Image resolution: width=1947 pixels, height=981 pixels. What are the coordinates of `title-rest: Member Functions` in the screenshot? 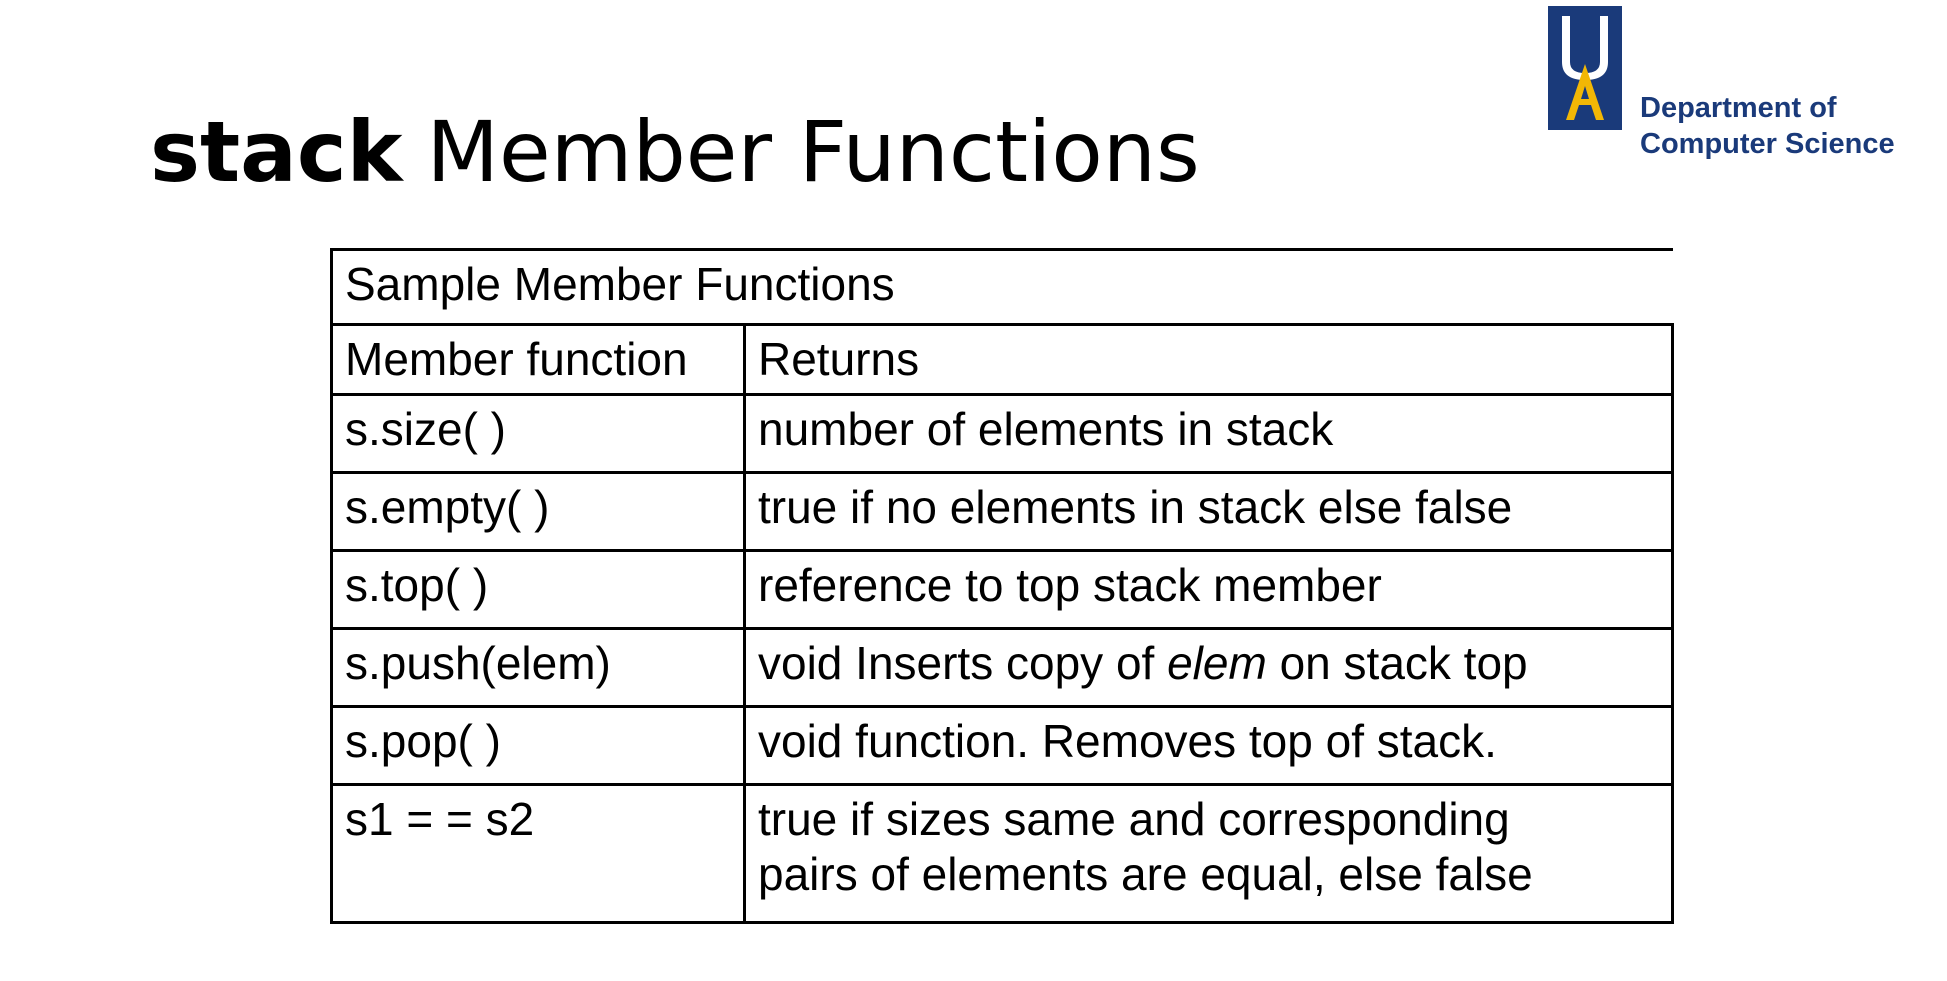 It's located at (813, 152).